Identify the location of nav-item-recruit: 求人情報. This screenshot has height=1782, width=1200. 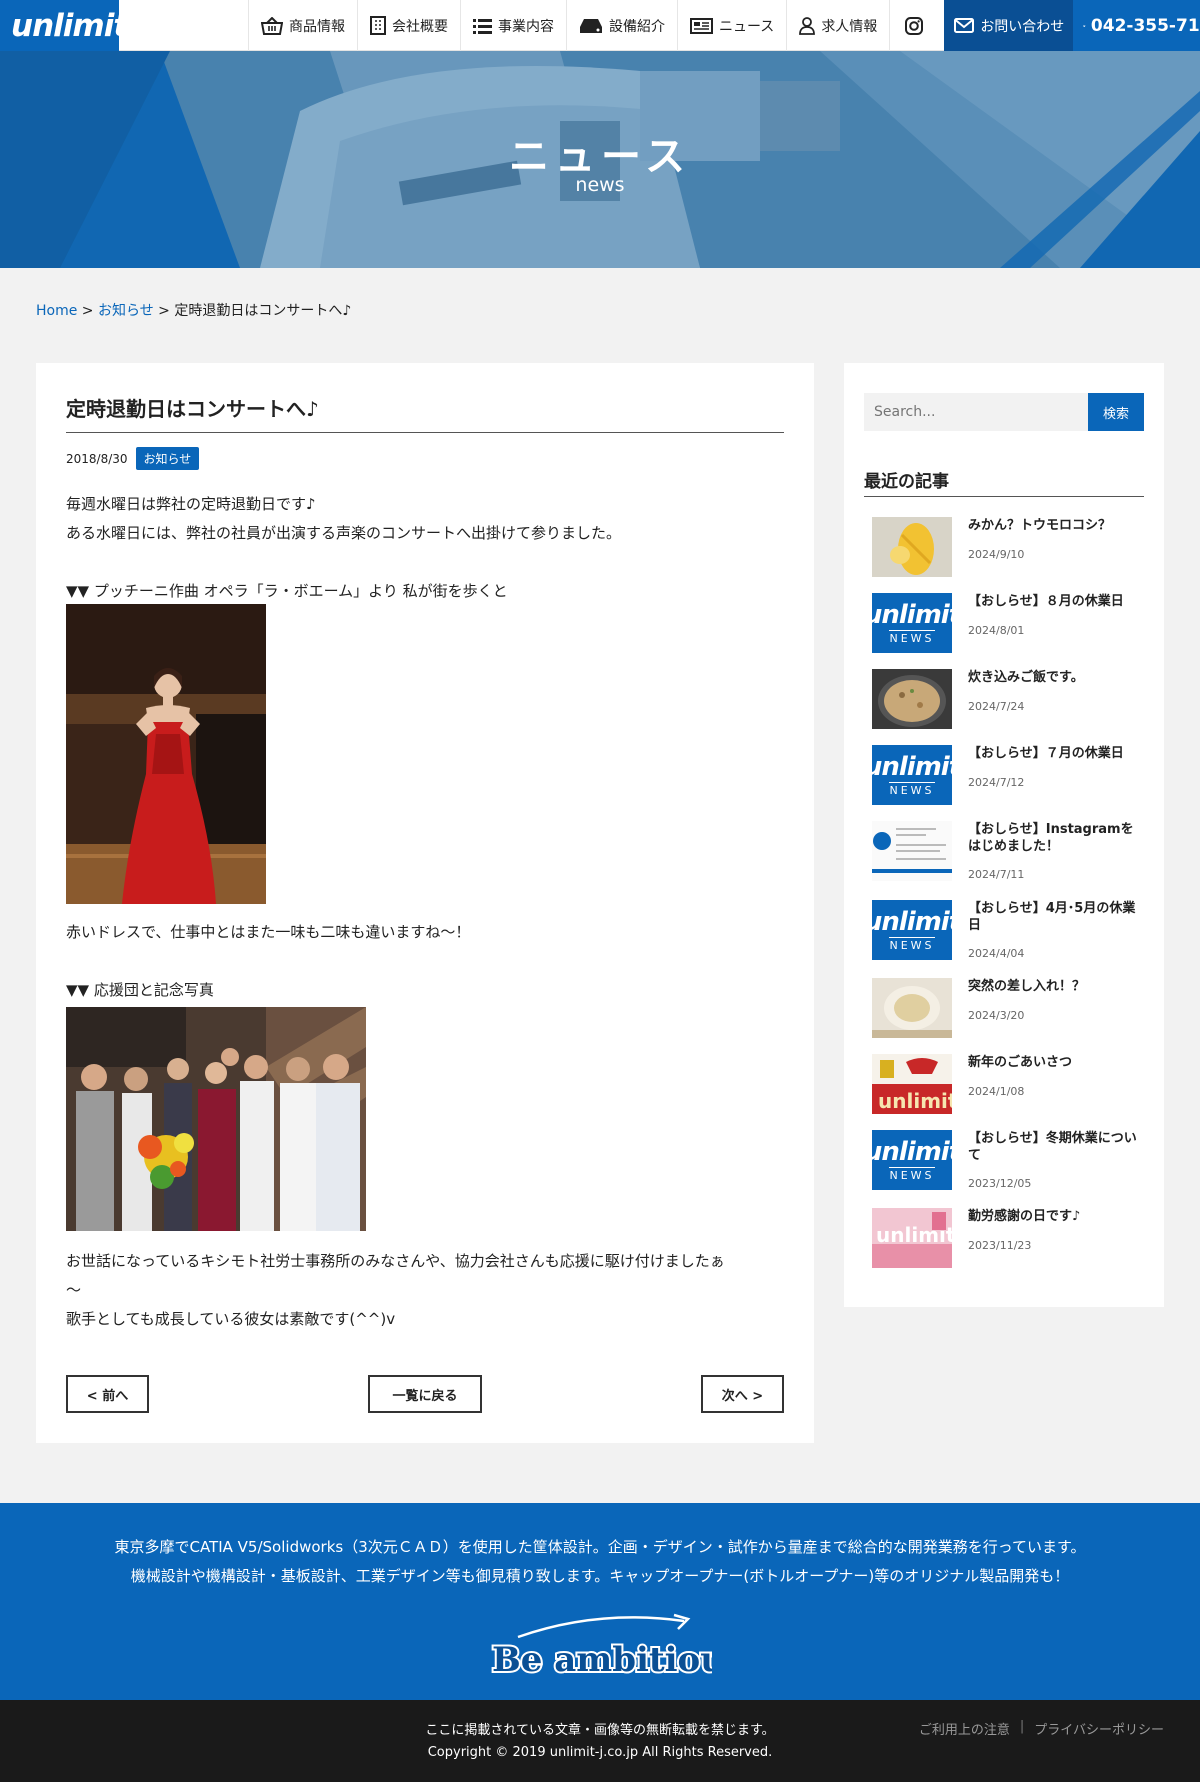
(837, 25).